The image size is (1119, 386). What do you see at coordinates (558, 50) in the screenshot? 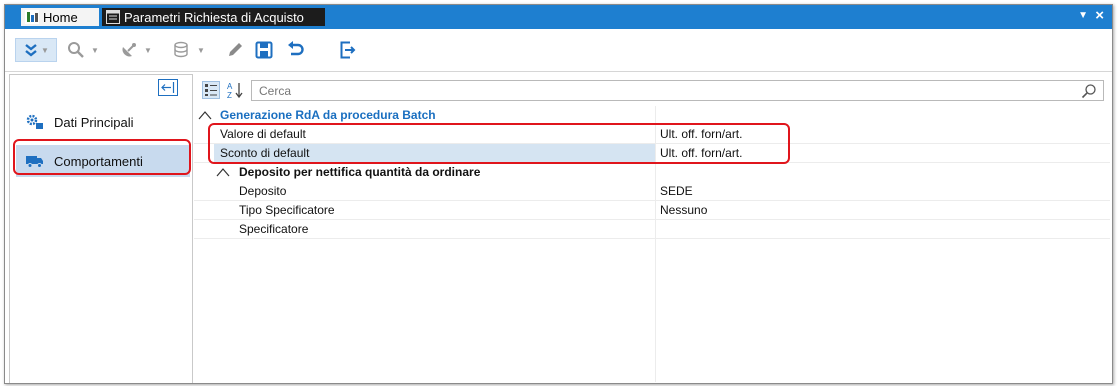
I see `main-toolbar: ▼ ▼ ▼ ▼` at bounding box center [558, 50].